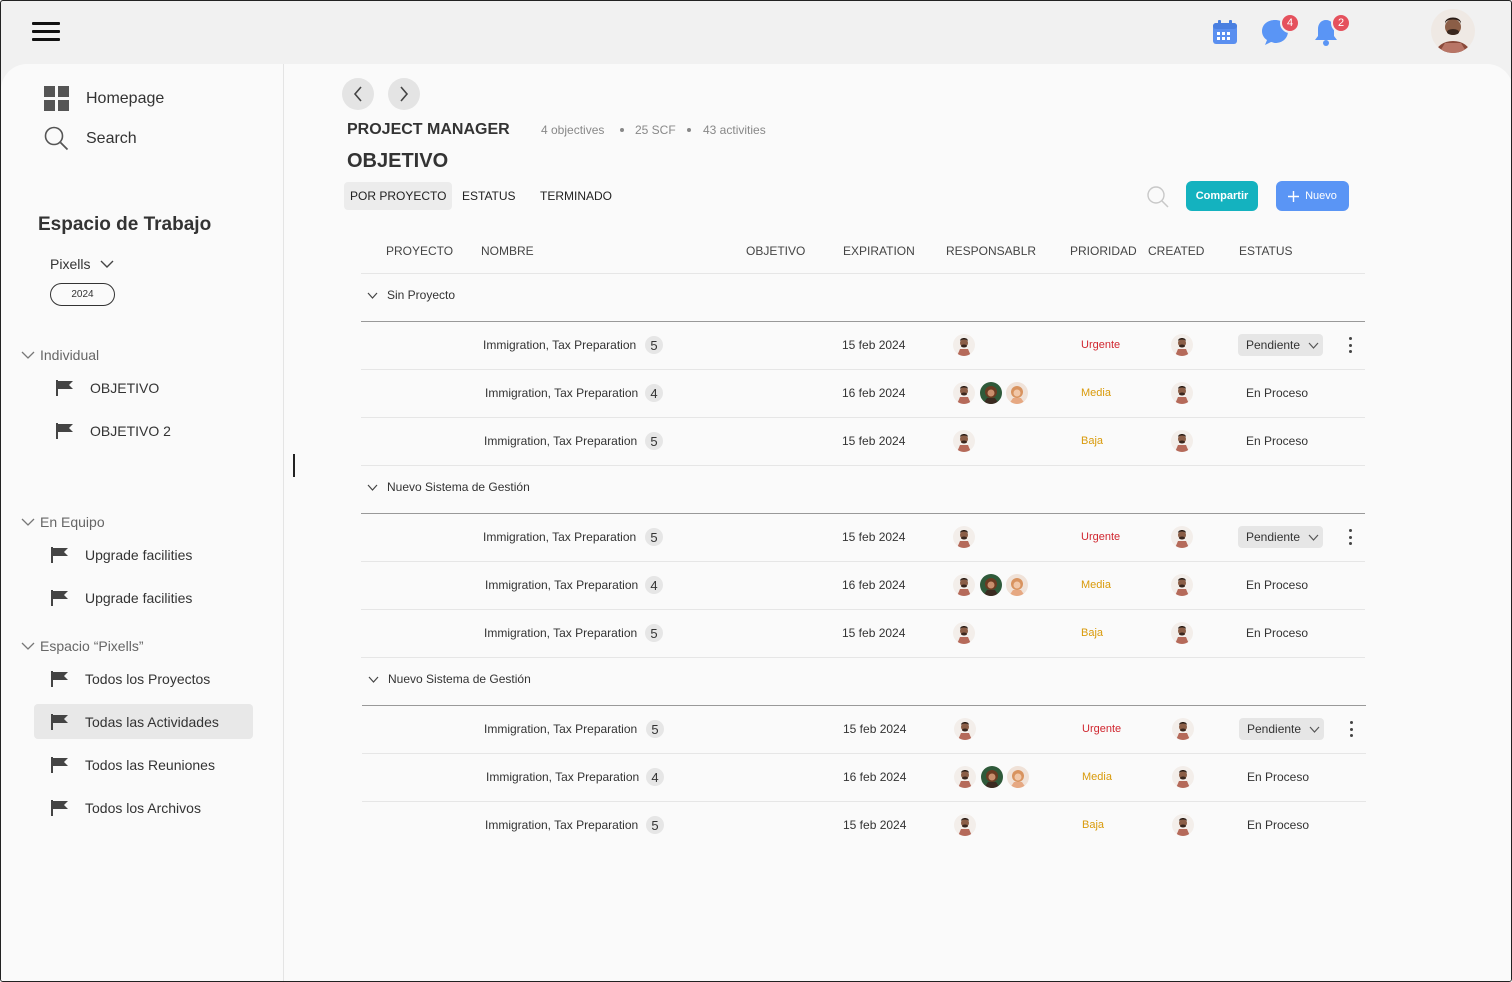 This screenshot has width=1512, height=982. What do you see at coordinates (56, 98) in the screenshot?
I see `grid-icon` at bounding box center [56, 98].